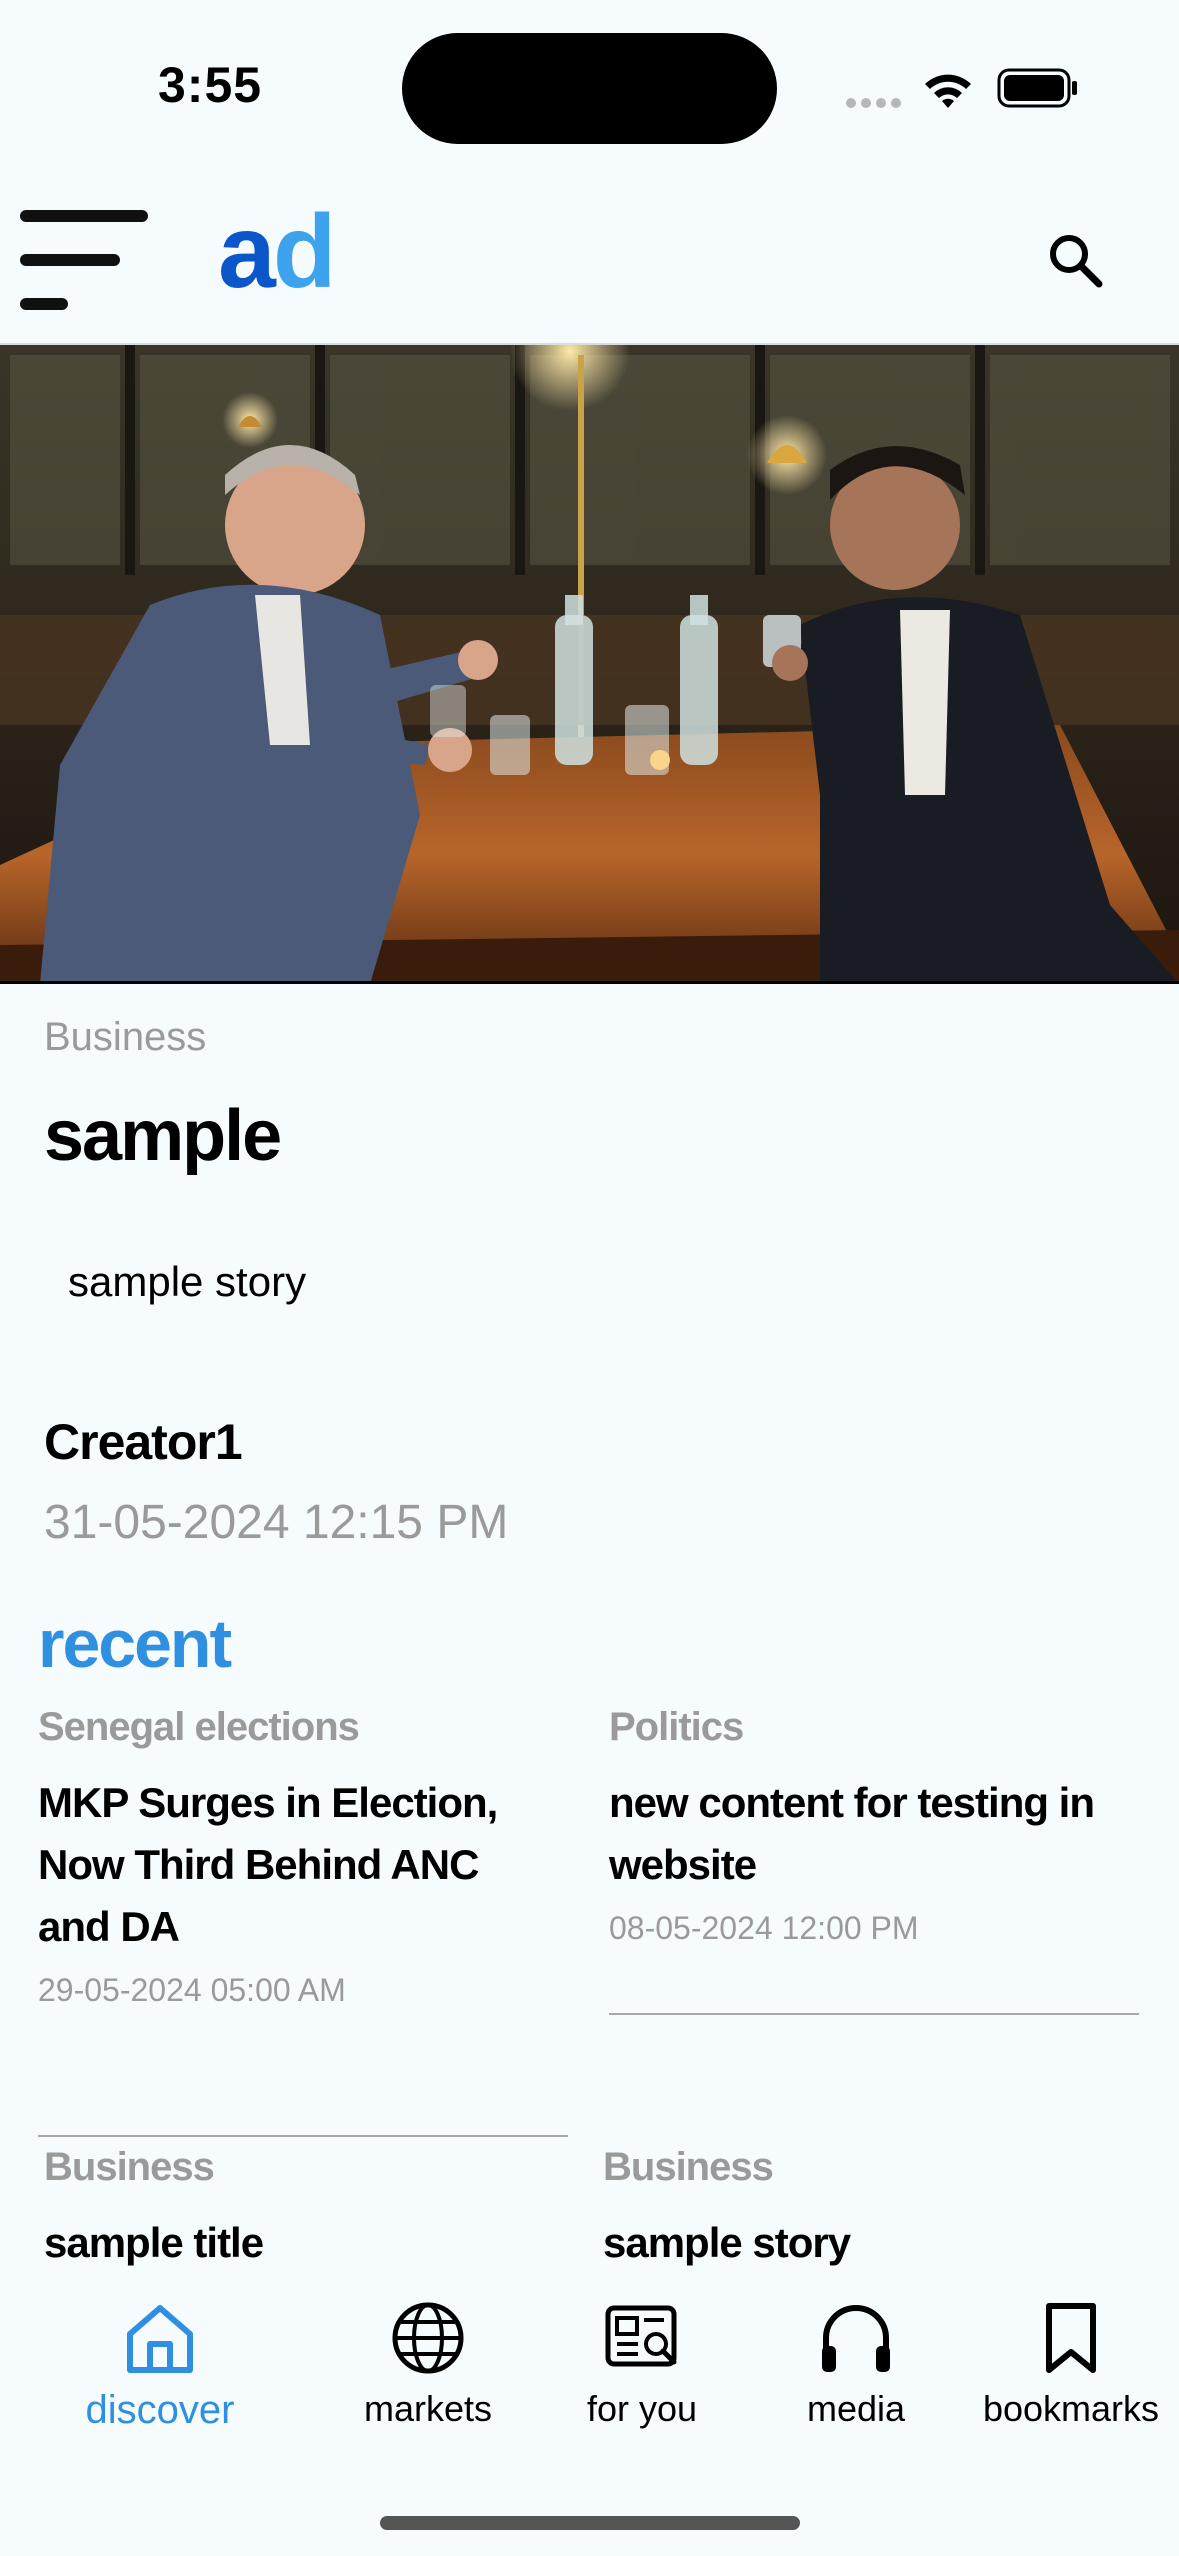 This screenshot has height=2556, width=1179. I want to click on nav-bookmarks: bookmarks, so click(1071, 2364).